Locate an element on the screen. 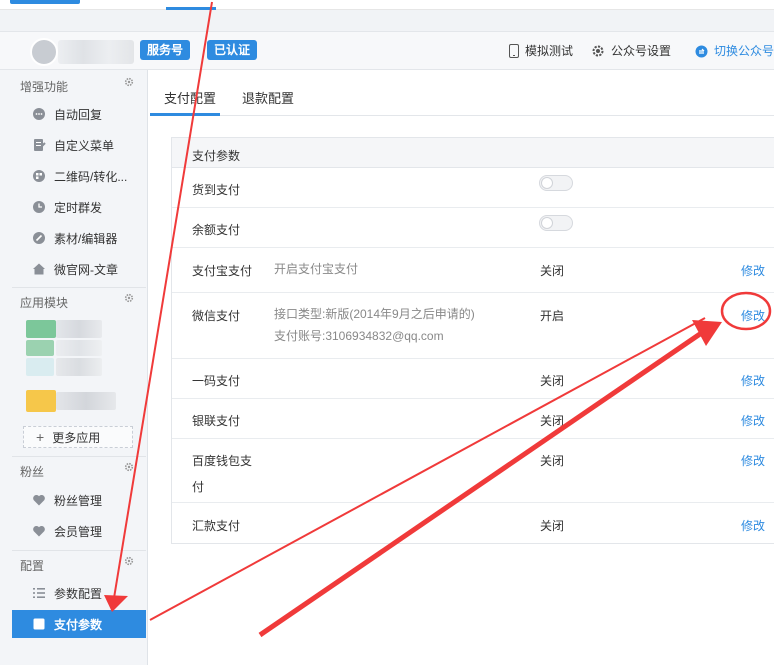 The image size is (774, 665). account-name-redacted is located at coordinates (96, 52).